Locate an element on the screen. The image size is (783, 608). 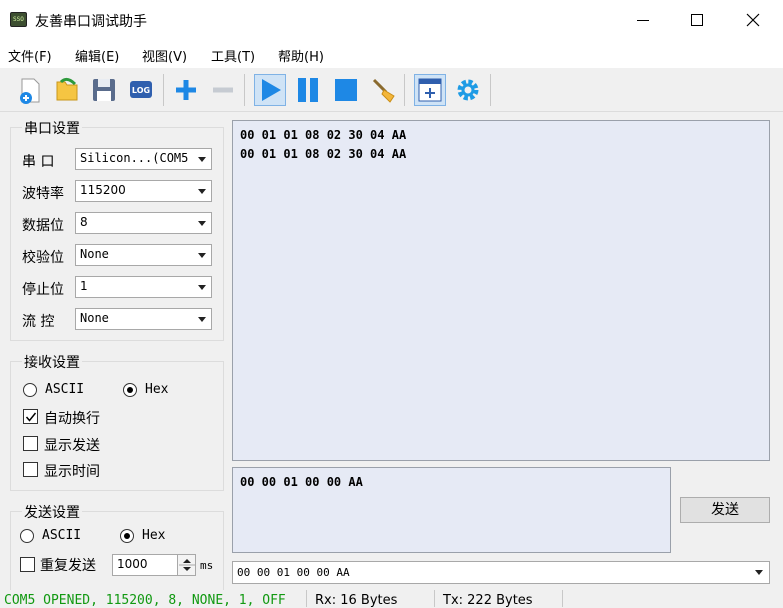
remove-icon is located at coordinates (223, 90).